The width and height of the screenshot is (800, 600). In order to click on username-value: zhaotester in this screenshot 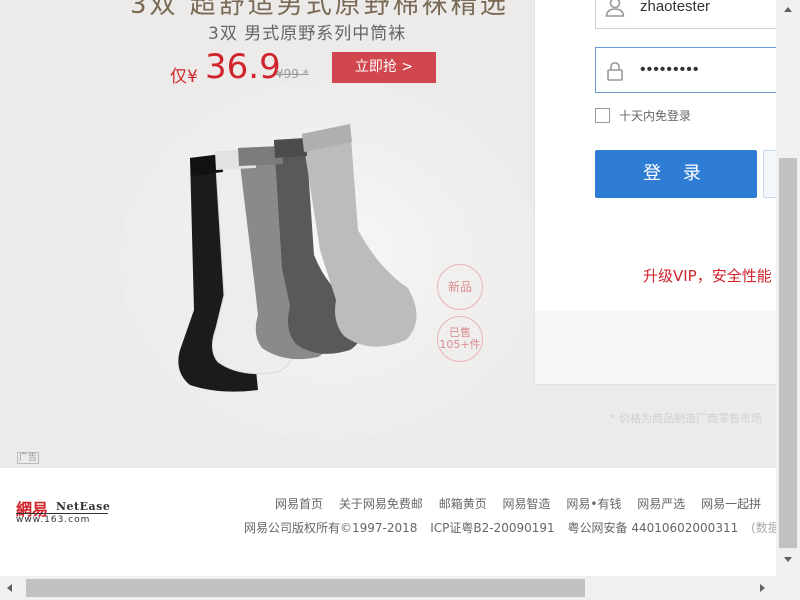, I will do `click(675, 7)`.